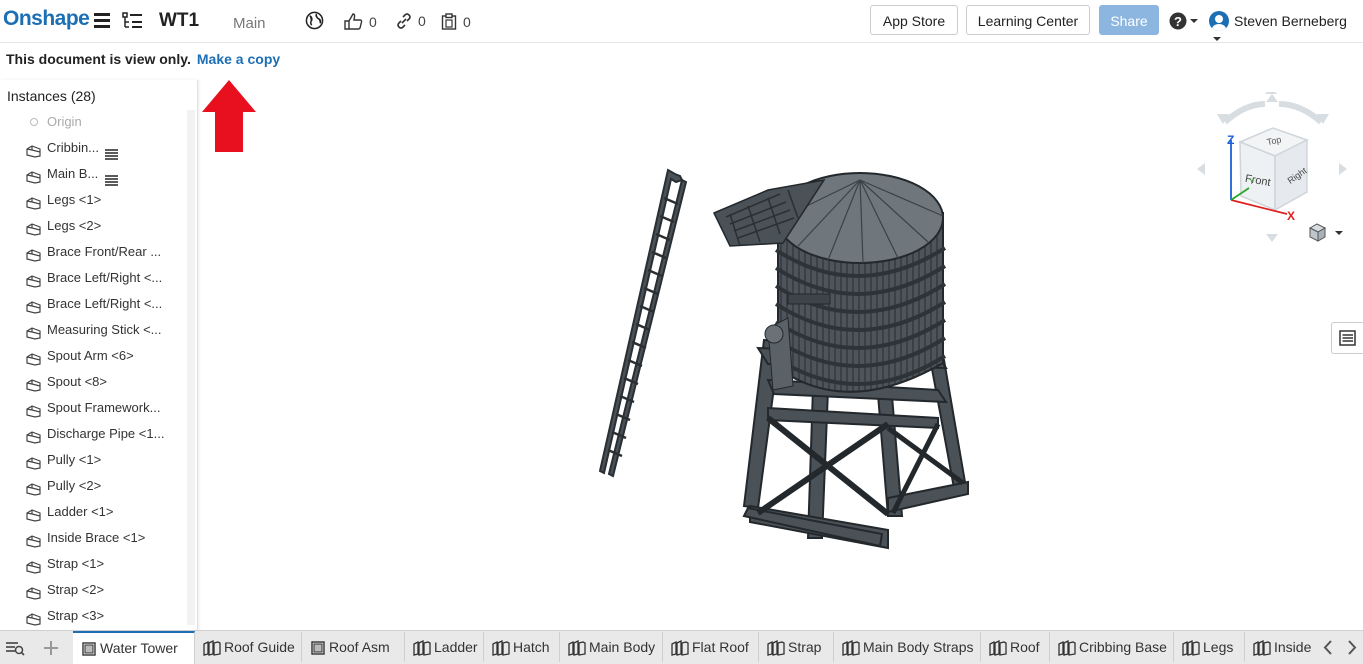 This screenshot has height=664, width=1363. What do you see at coordinates (133, 21) in the screenshot?
I see `feature-list-icon` at bounding box center [133, 21].